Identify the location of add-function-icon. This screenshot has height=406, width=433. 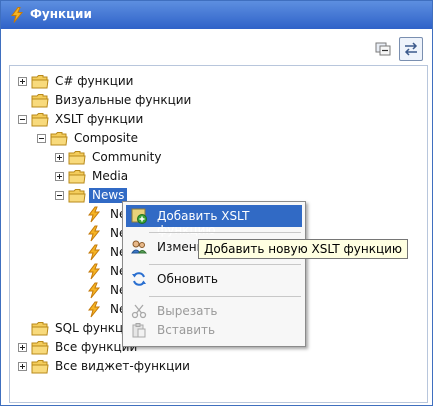
(139, 216).